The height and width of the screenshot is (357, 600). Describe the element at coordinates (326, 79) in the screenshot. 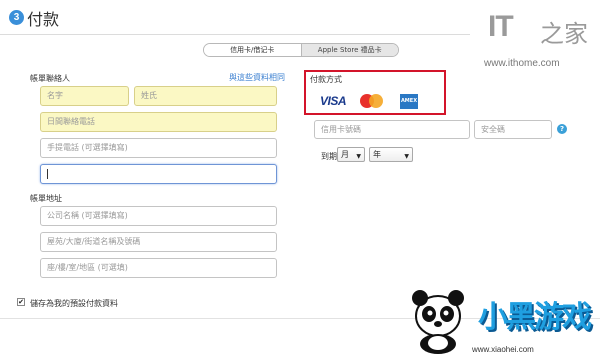

I see `payment-method-label: 付款方式` at that location.